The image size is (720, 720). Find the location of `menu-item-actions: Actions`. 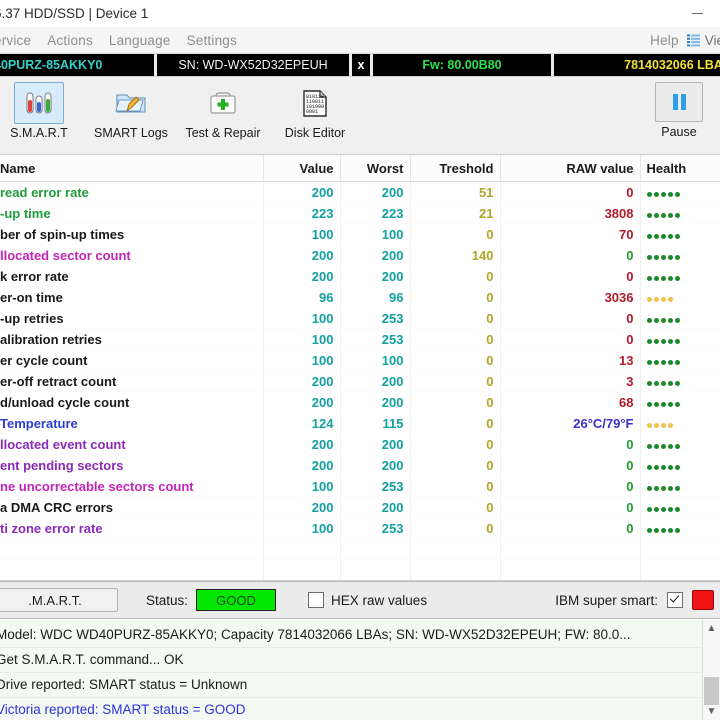

menu-item-actions: Actions is located at coordinates (70, 40).